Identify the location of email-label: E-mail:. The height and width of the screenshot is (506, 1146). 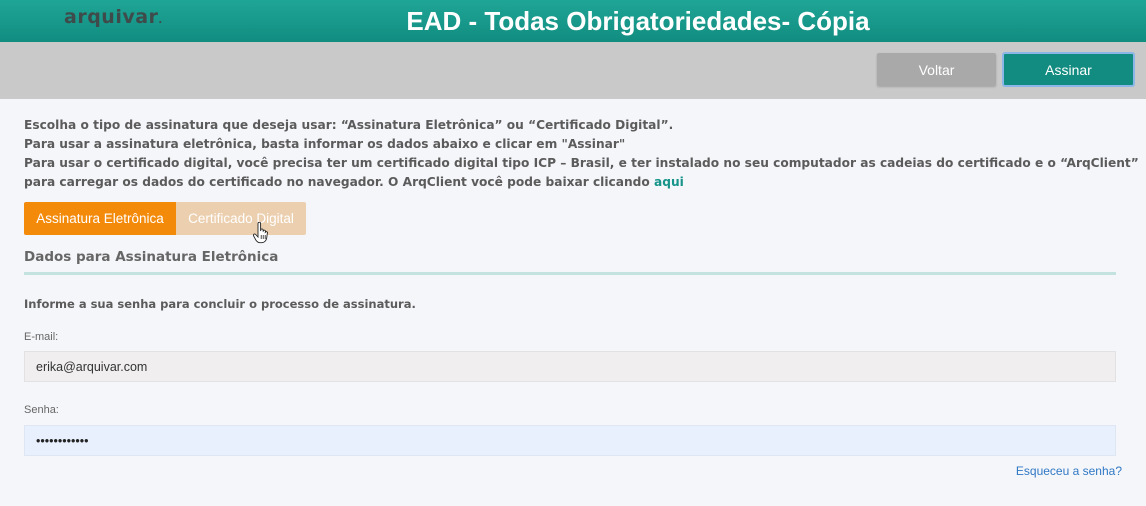
(41, 337).